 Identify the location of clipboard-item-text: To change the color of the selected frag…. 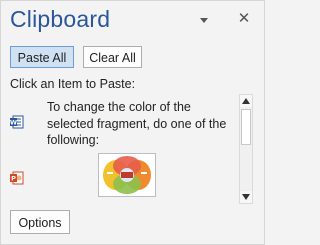
(137, 123).